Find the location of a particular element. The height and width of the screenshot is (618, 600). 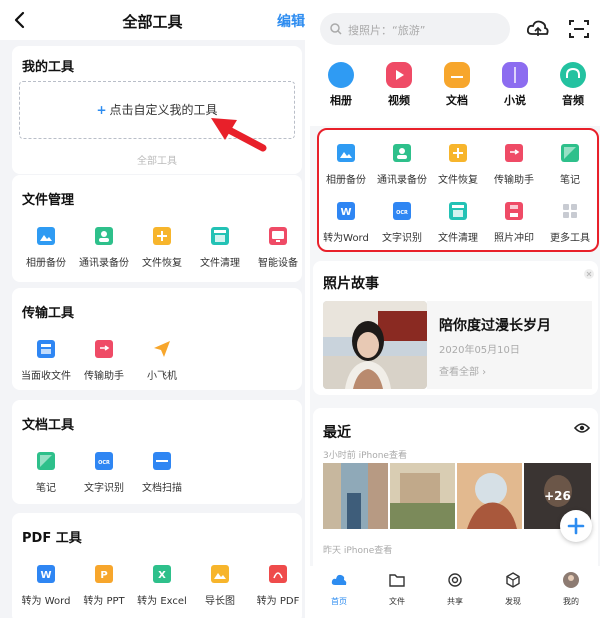

edit-button: 编辑 is located at coordinates (291, 21).